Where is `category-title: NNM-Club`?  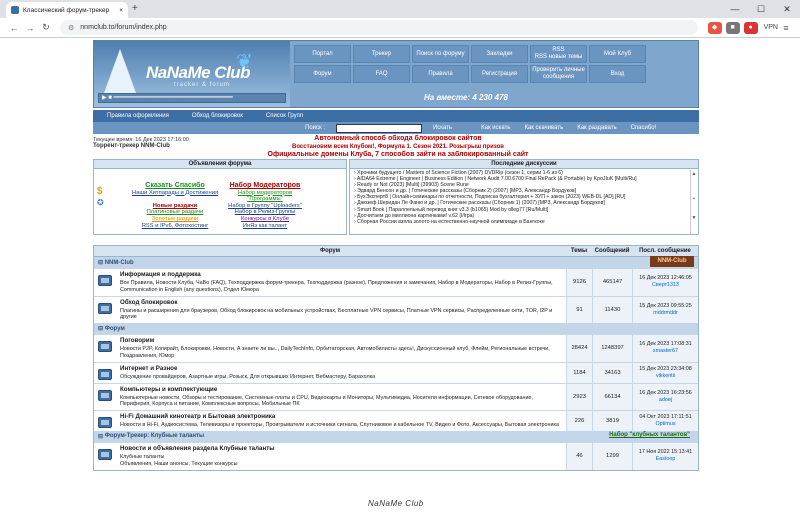
category-title: NNM-Club is located at coordinates (119, 263).